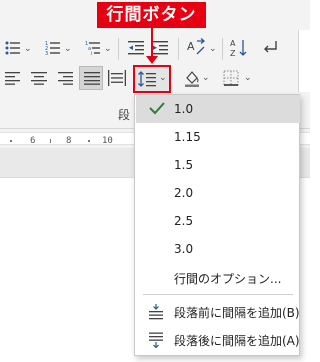 This screenshot has width=320, height=362. Describe the element at coordinates (156, 340) in the screenshot. I see `space-after-icon` at that location.